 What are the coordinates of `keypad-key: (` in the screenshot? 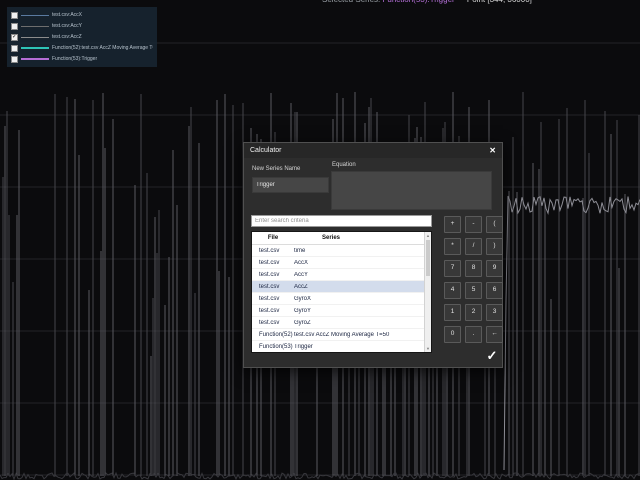 It's located at (494, 224).